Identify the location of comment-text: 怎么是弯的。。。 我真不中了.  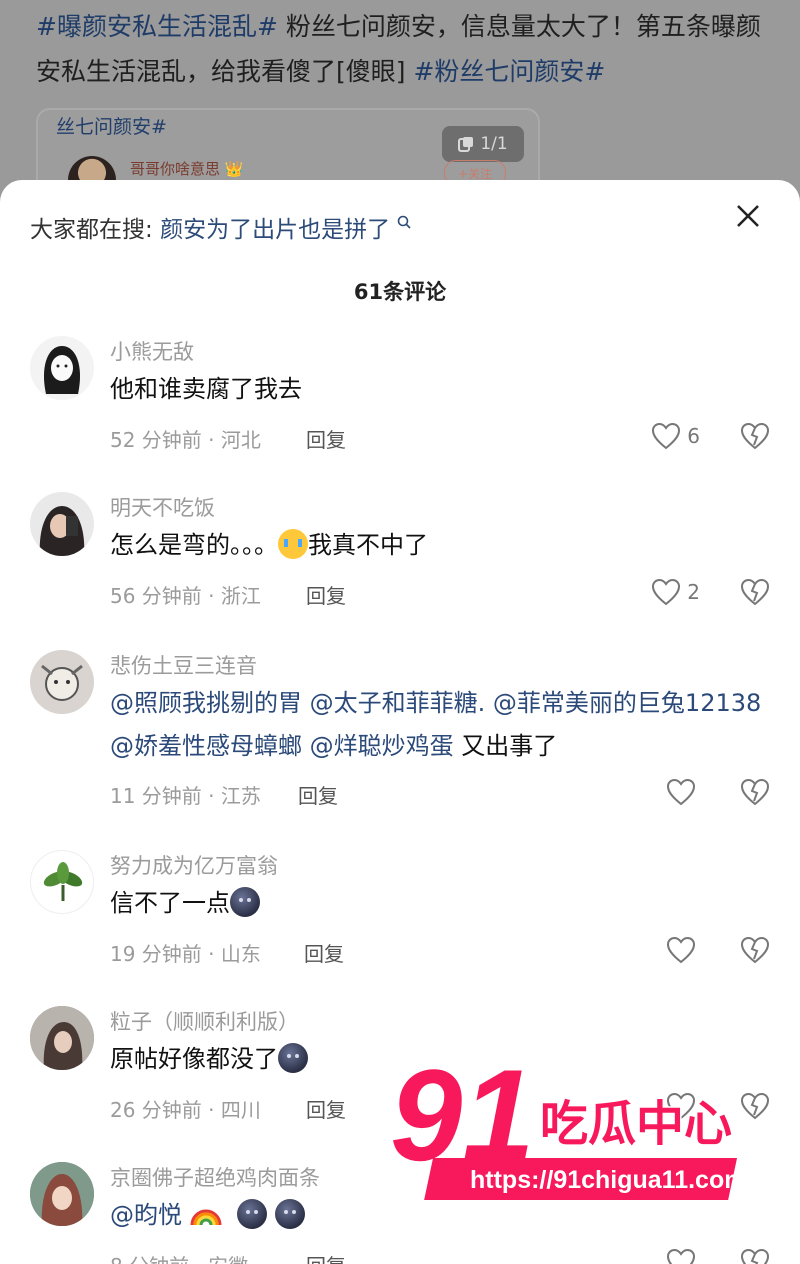
(440, 545).